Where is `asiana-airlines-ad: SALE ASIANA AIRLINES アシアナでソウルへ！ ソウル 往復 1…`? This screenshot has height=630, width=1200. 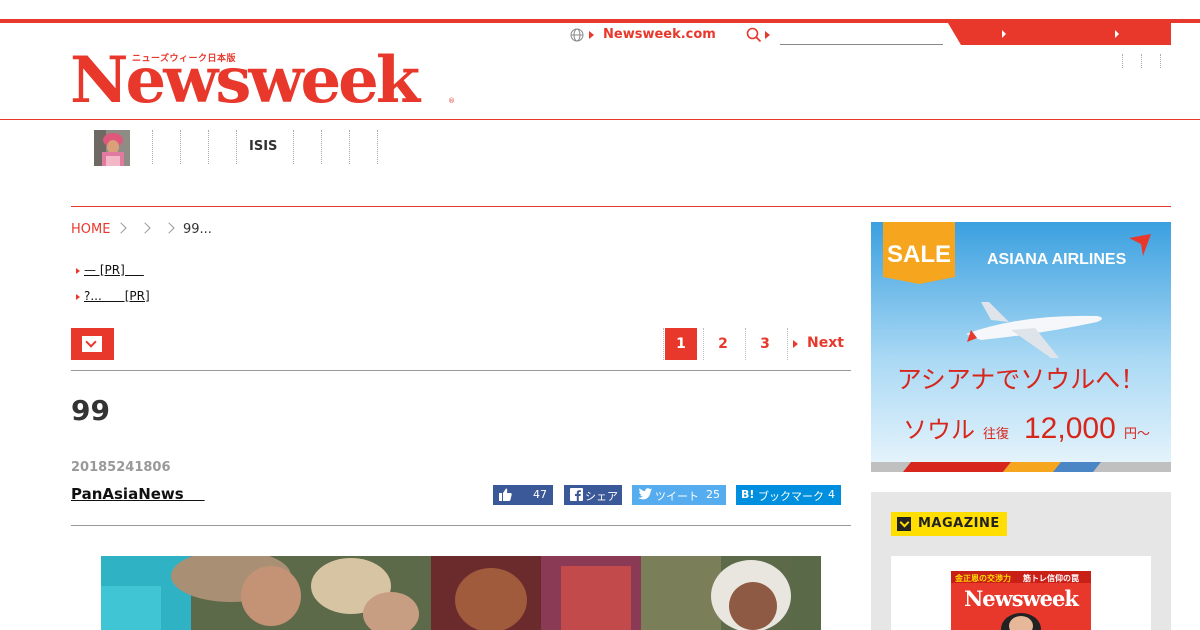 asiana-airlines-ad: SALE ASIANA AIRLINES アシアナでソウルへ！ ソウル 往復 1… is located at coordinates (1021, 347).